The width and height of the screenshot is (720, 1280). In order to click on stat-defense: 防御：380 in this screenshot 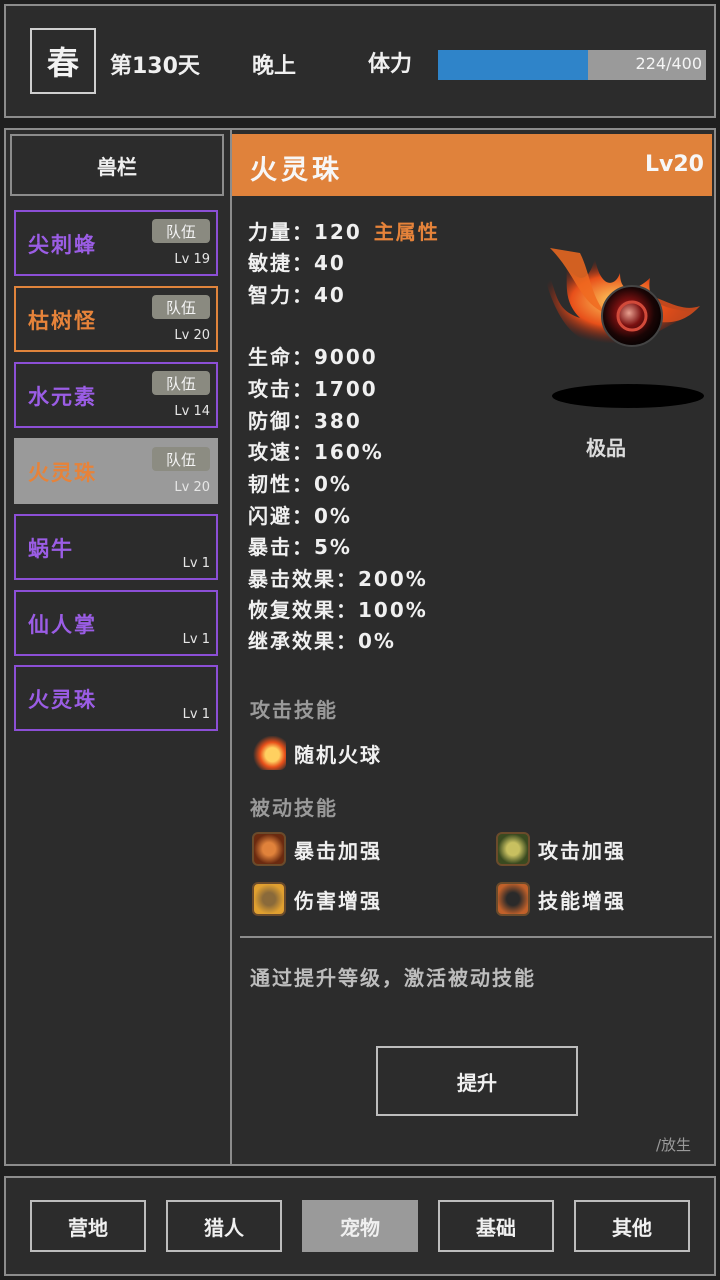, I will do `click(305, 421)`.